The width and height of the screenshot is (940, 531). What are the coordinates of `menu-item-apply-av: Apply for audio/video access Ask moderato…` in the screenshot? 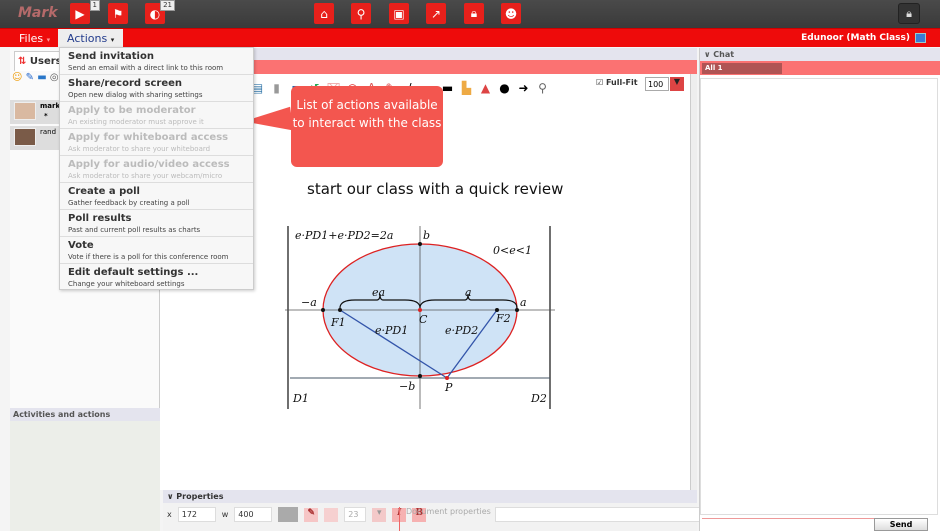 It's located at (156, 169).